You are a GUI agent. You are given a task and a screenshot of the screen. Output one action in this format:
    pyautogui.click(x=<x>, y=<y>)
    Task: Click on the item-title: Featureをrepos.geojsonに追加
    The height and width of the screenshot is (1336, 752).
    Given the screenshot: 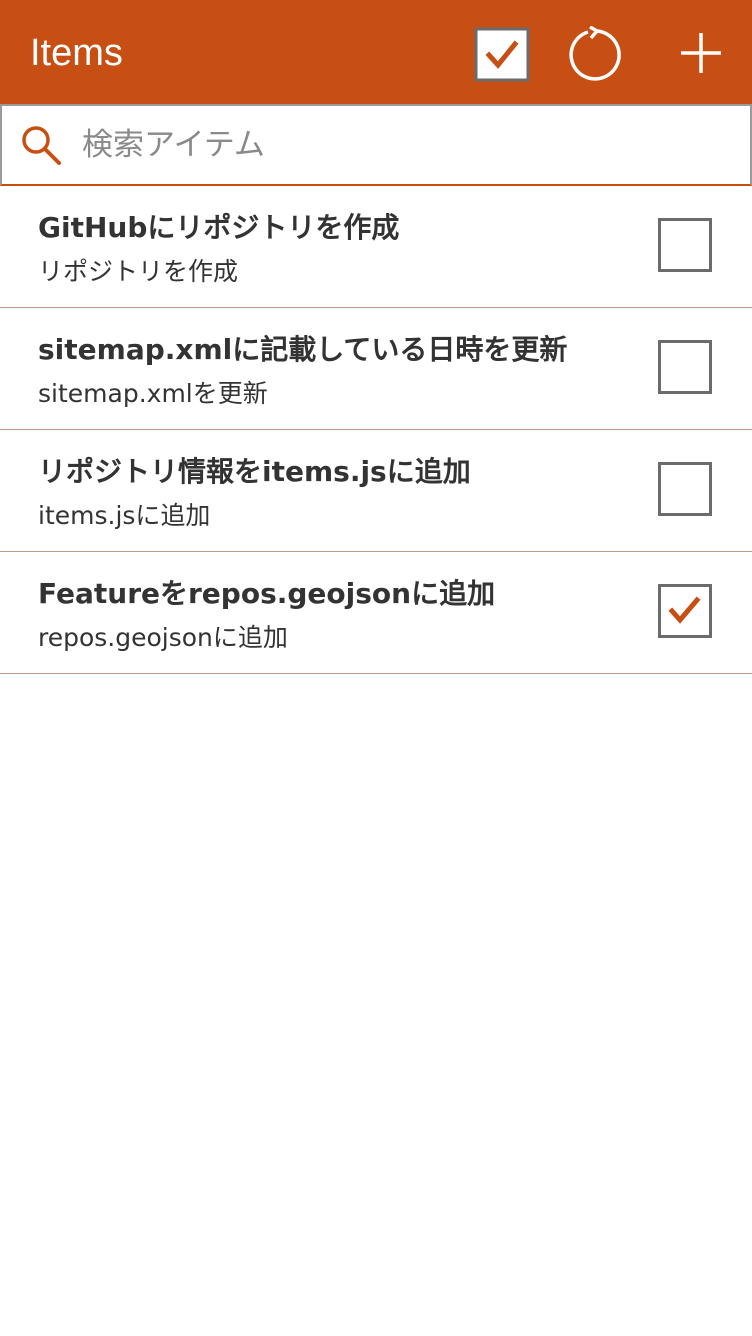 What is the action you would take?
    pyautogui.click(x=267, y=593)
    